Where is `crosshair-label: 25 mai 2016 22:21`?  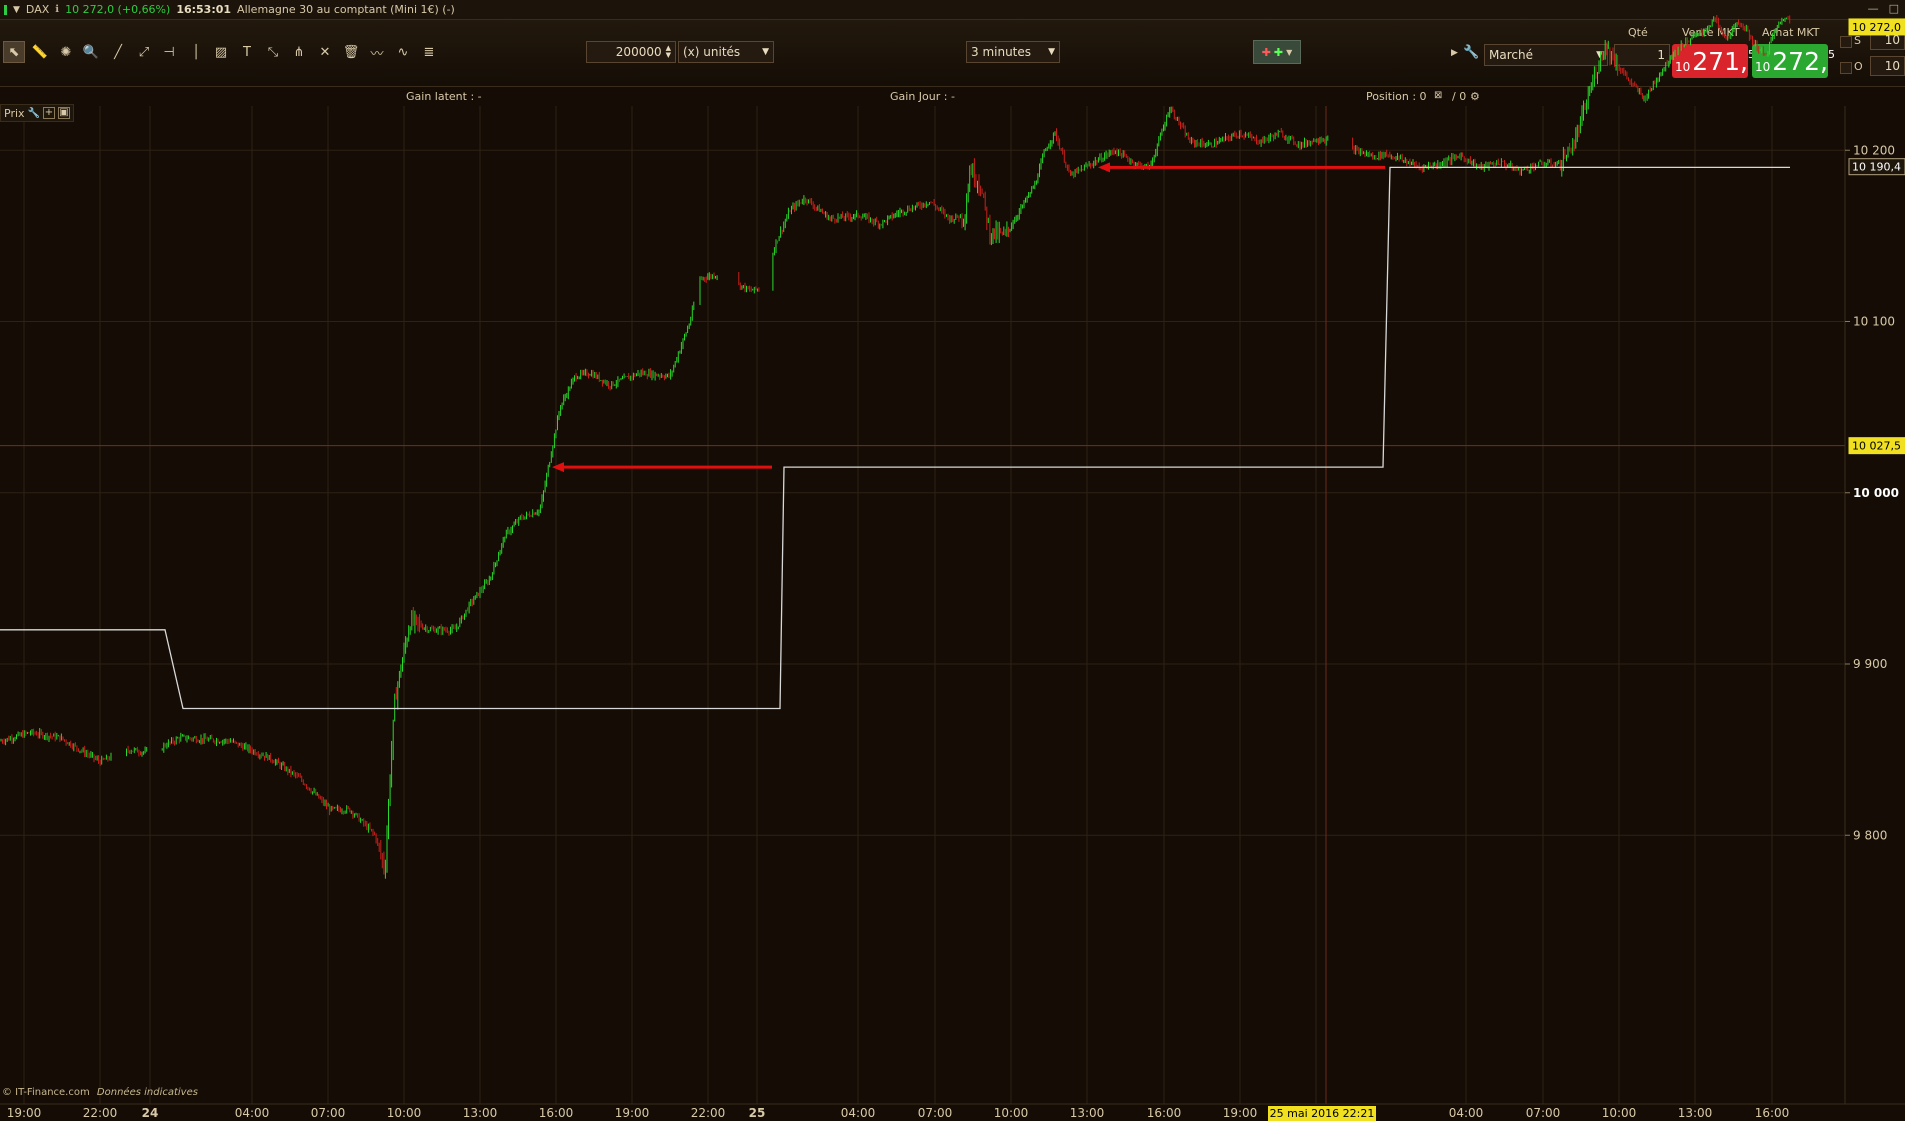
crosshair-label: 25 mai 2016 22:21 is located at coordinates (1322, 1113).